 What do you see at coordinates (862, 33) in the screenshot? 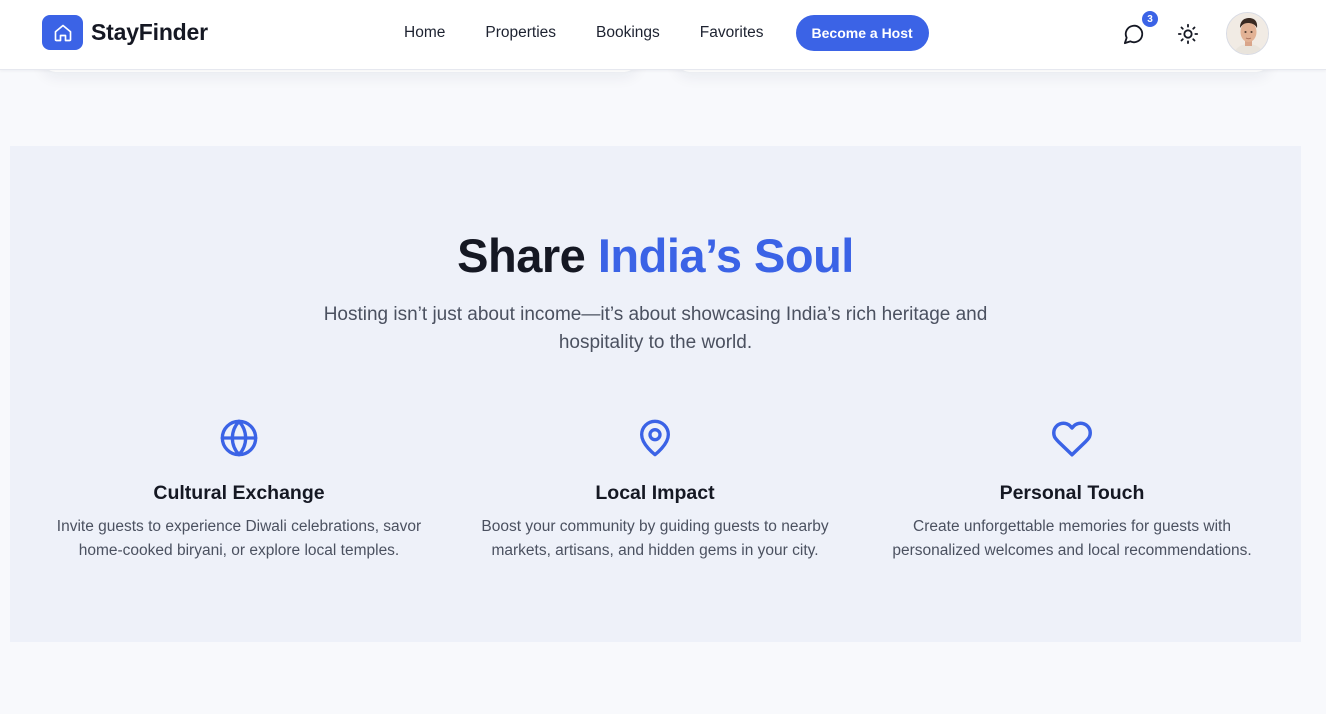
I see `become-host-button: Become a Host` at bounding box center [862, 33].